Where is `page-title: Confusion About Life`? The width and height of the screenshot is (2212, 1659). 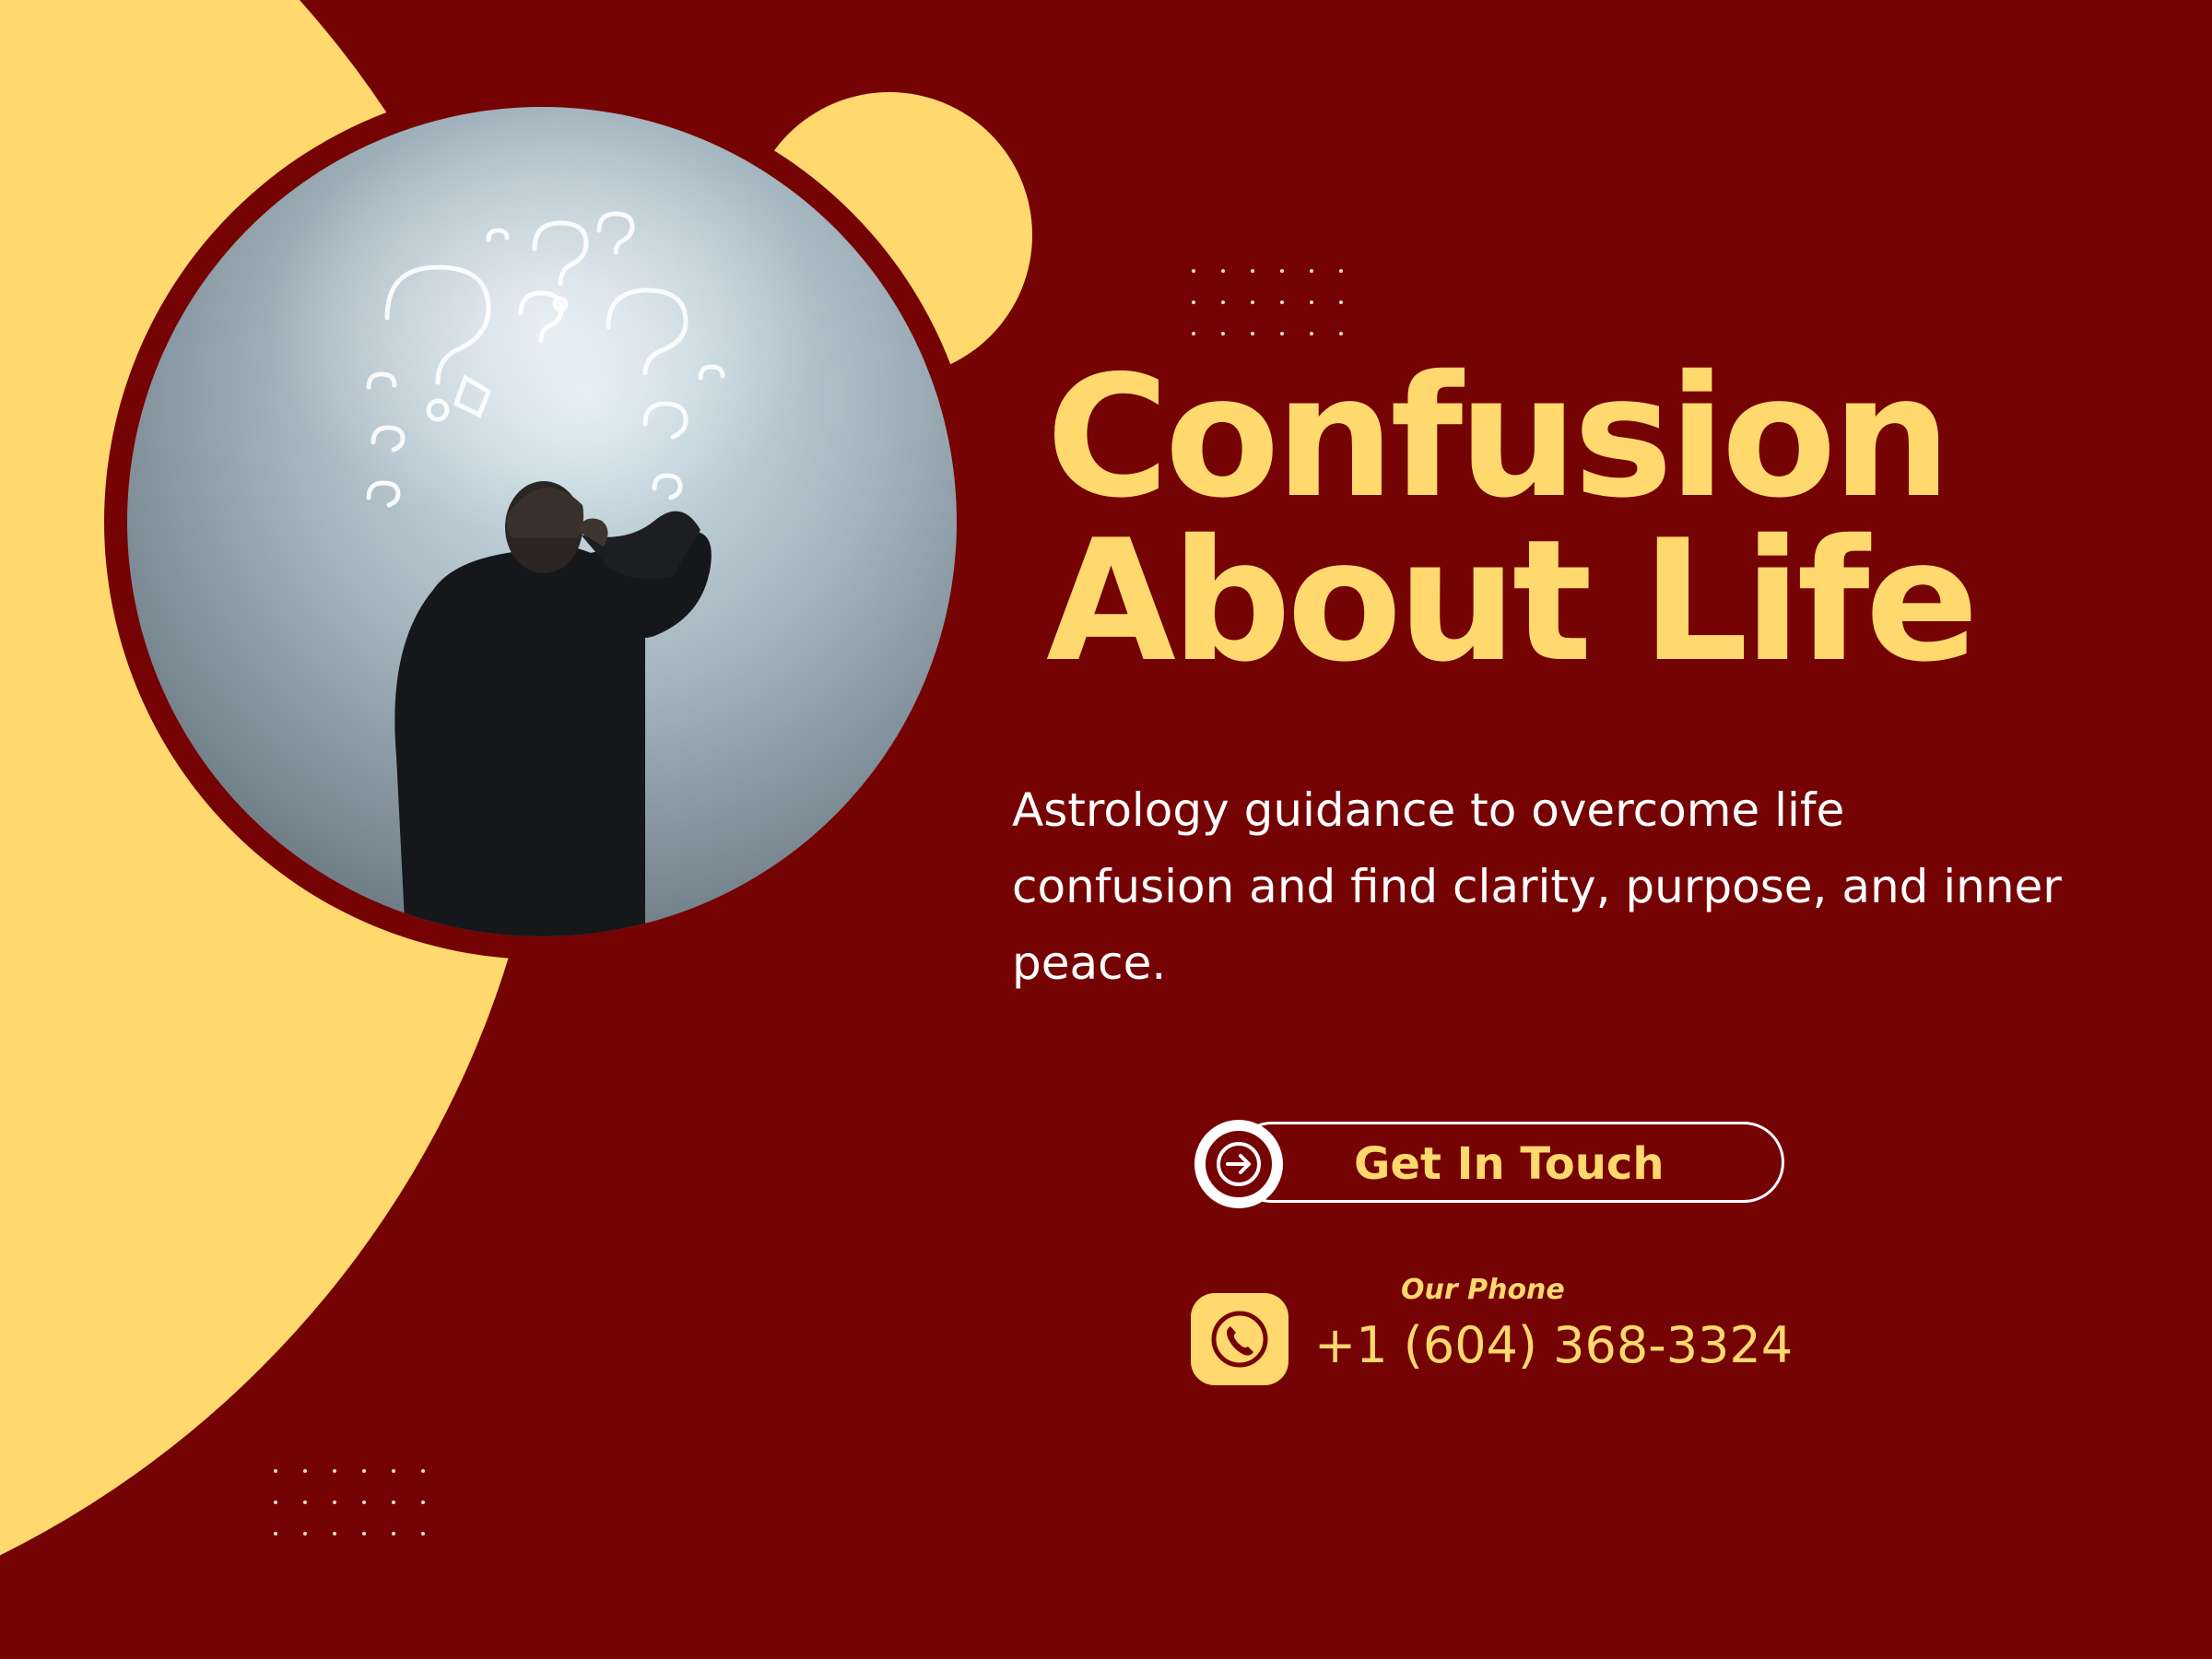 page-title: Confusion About Life is located at coordinates (1599, 519).